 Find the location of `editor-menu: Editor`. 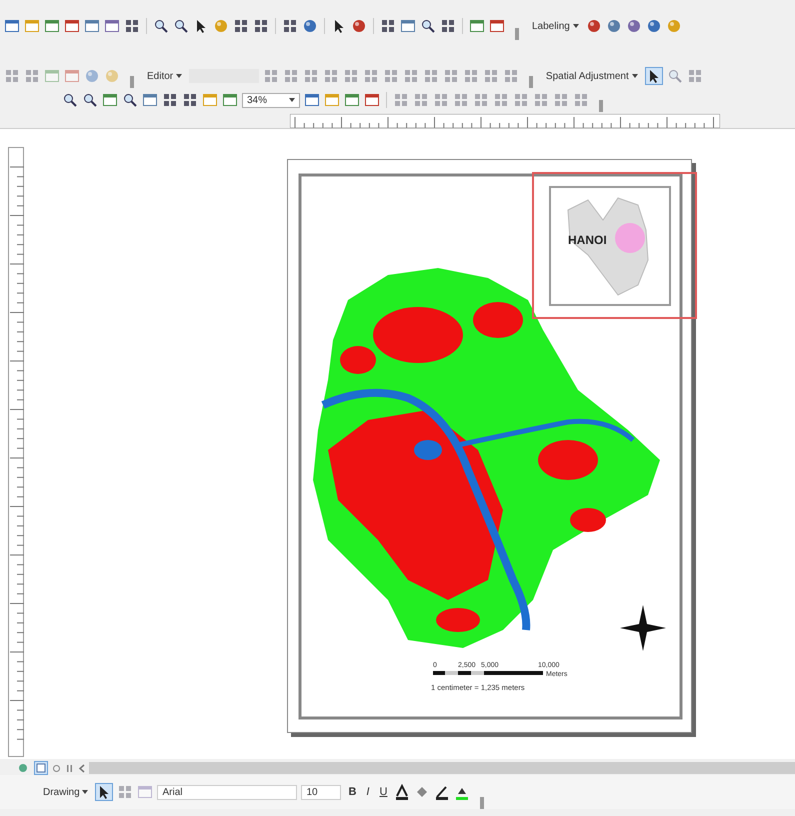

editor-menu: Editor is located at coordinates (164, 76).